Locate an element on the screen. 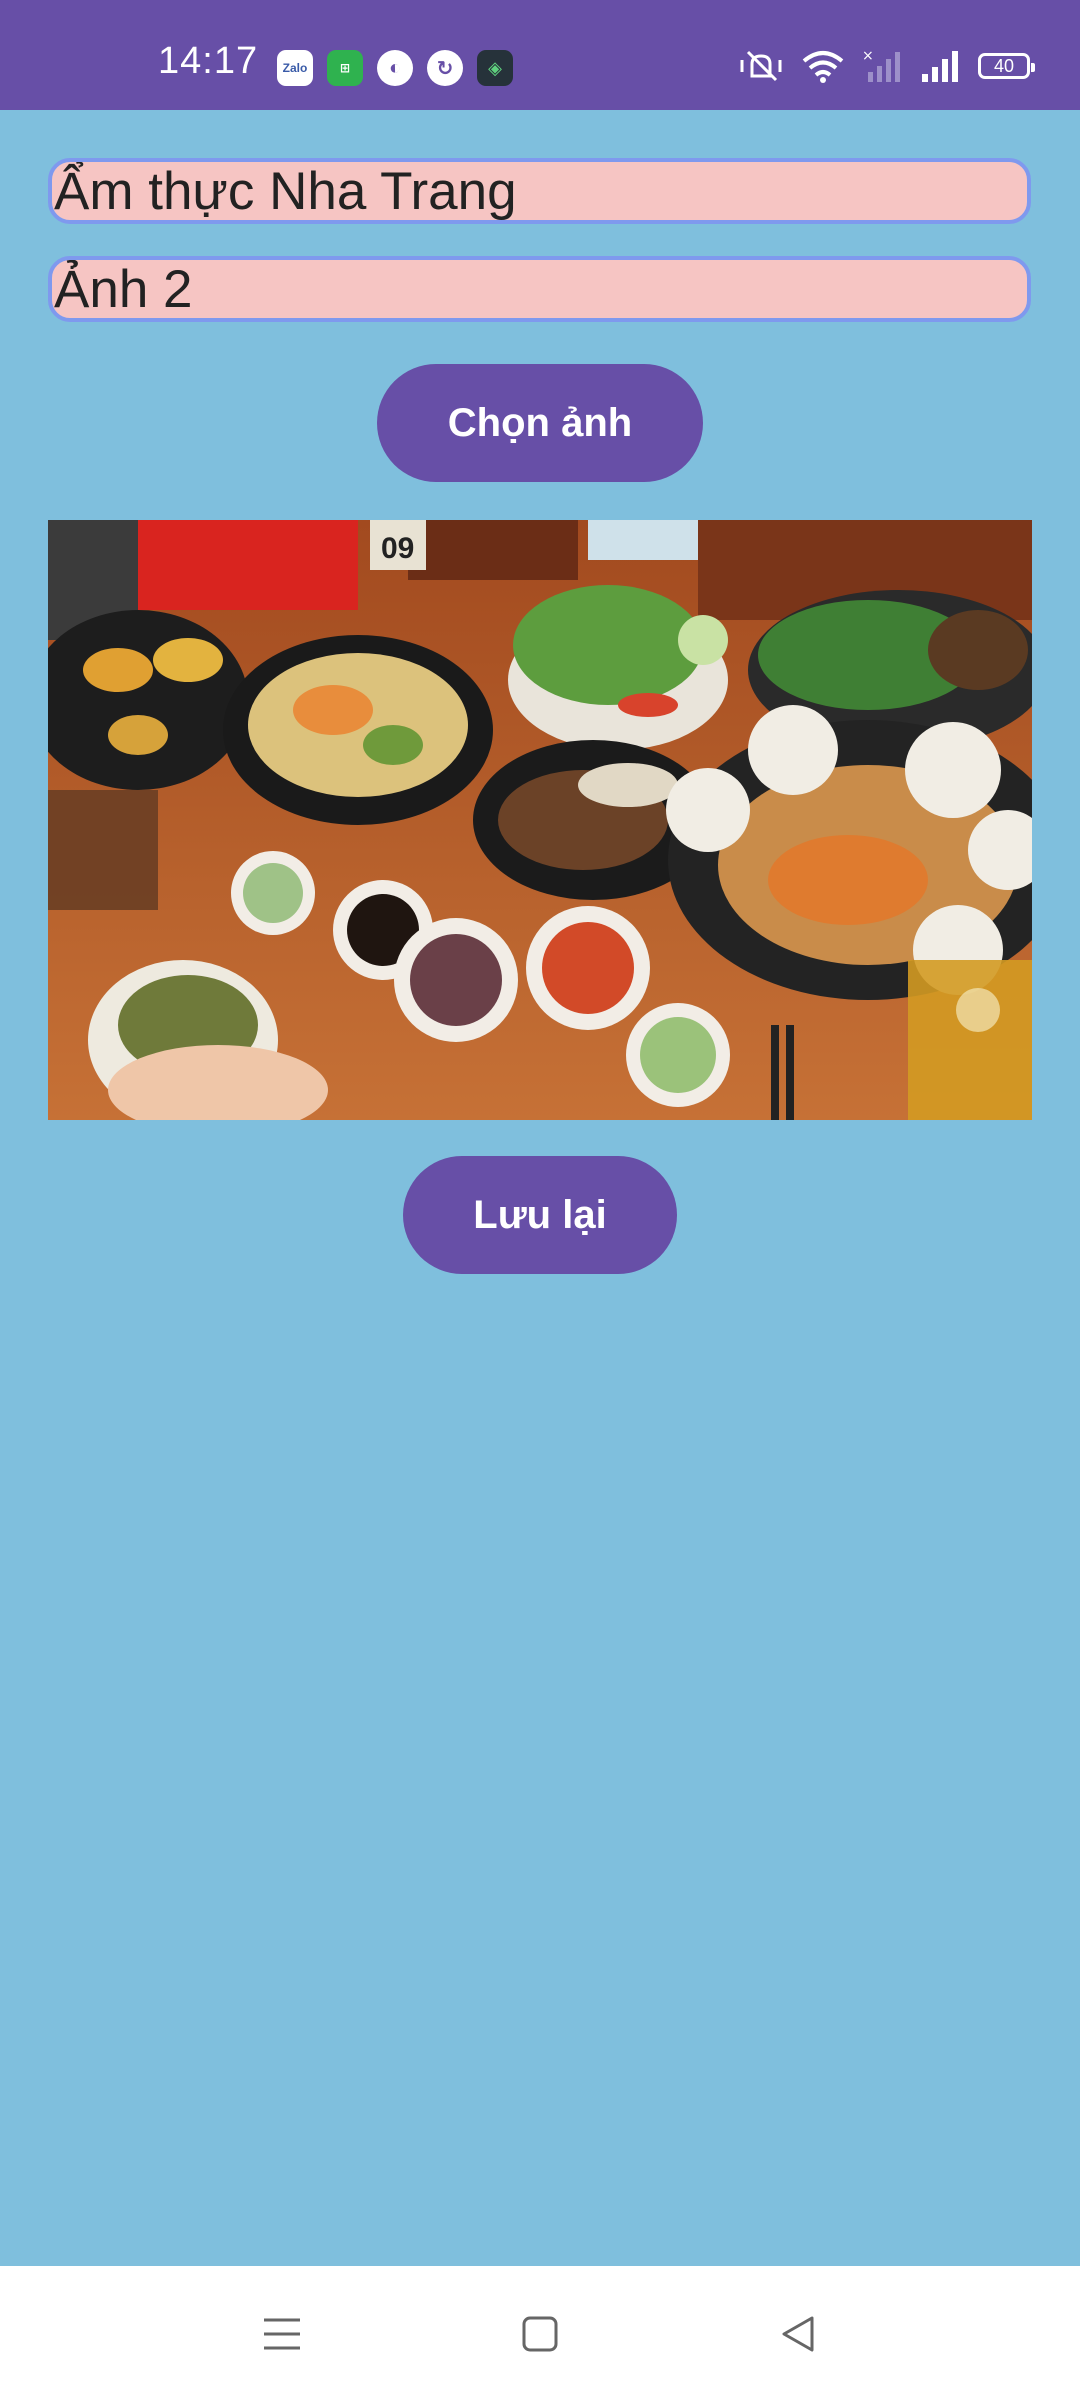 This screenshot has width=1080, height=2400. zalo-label: Zalo is located at coordinates (295, 68).